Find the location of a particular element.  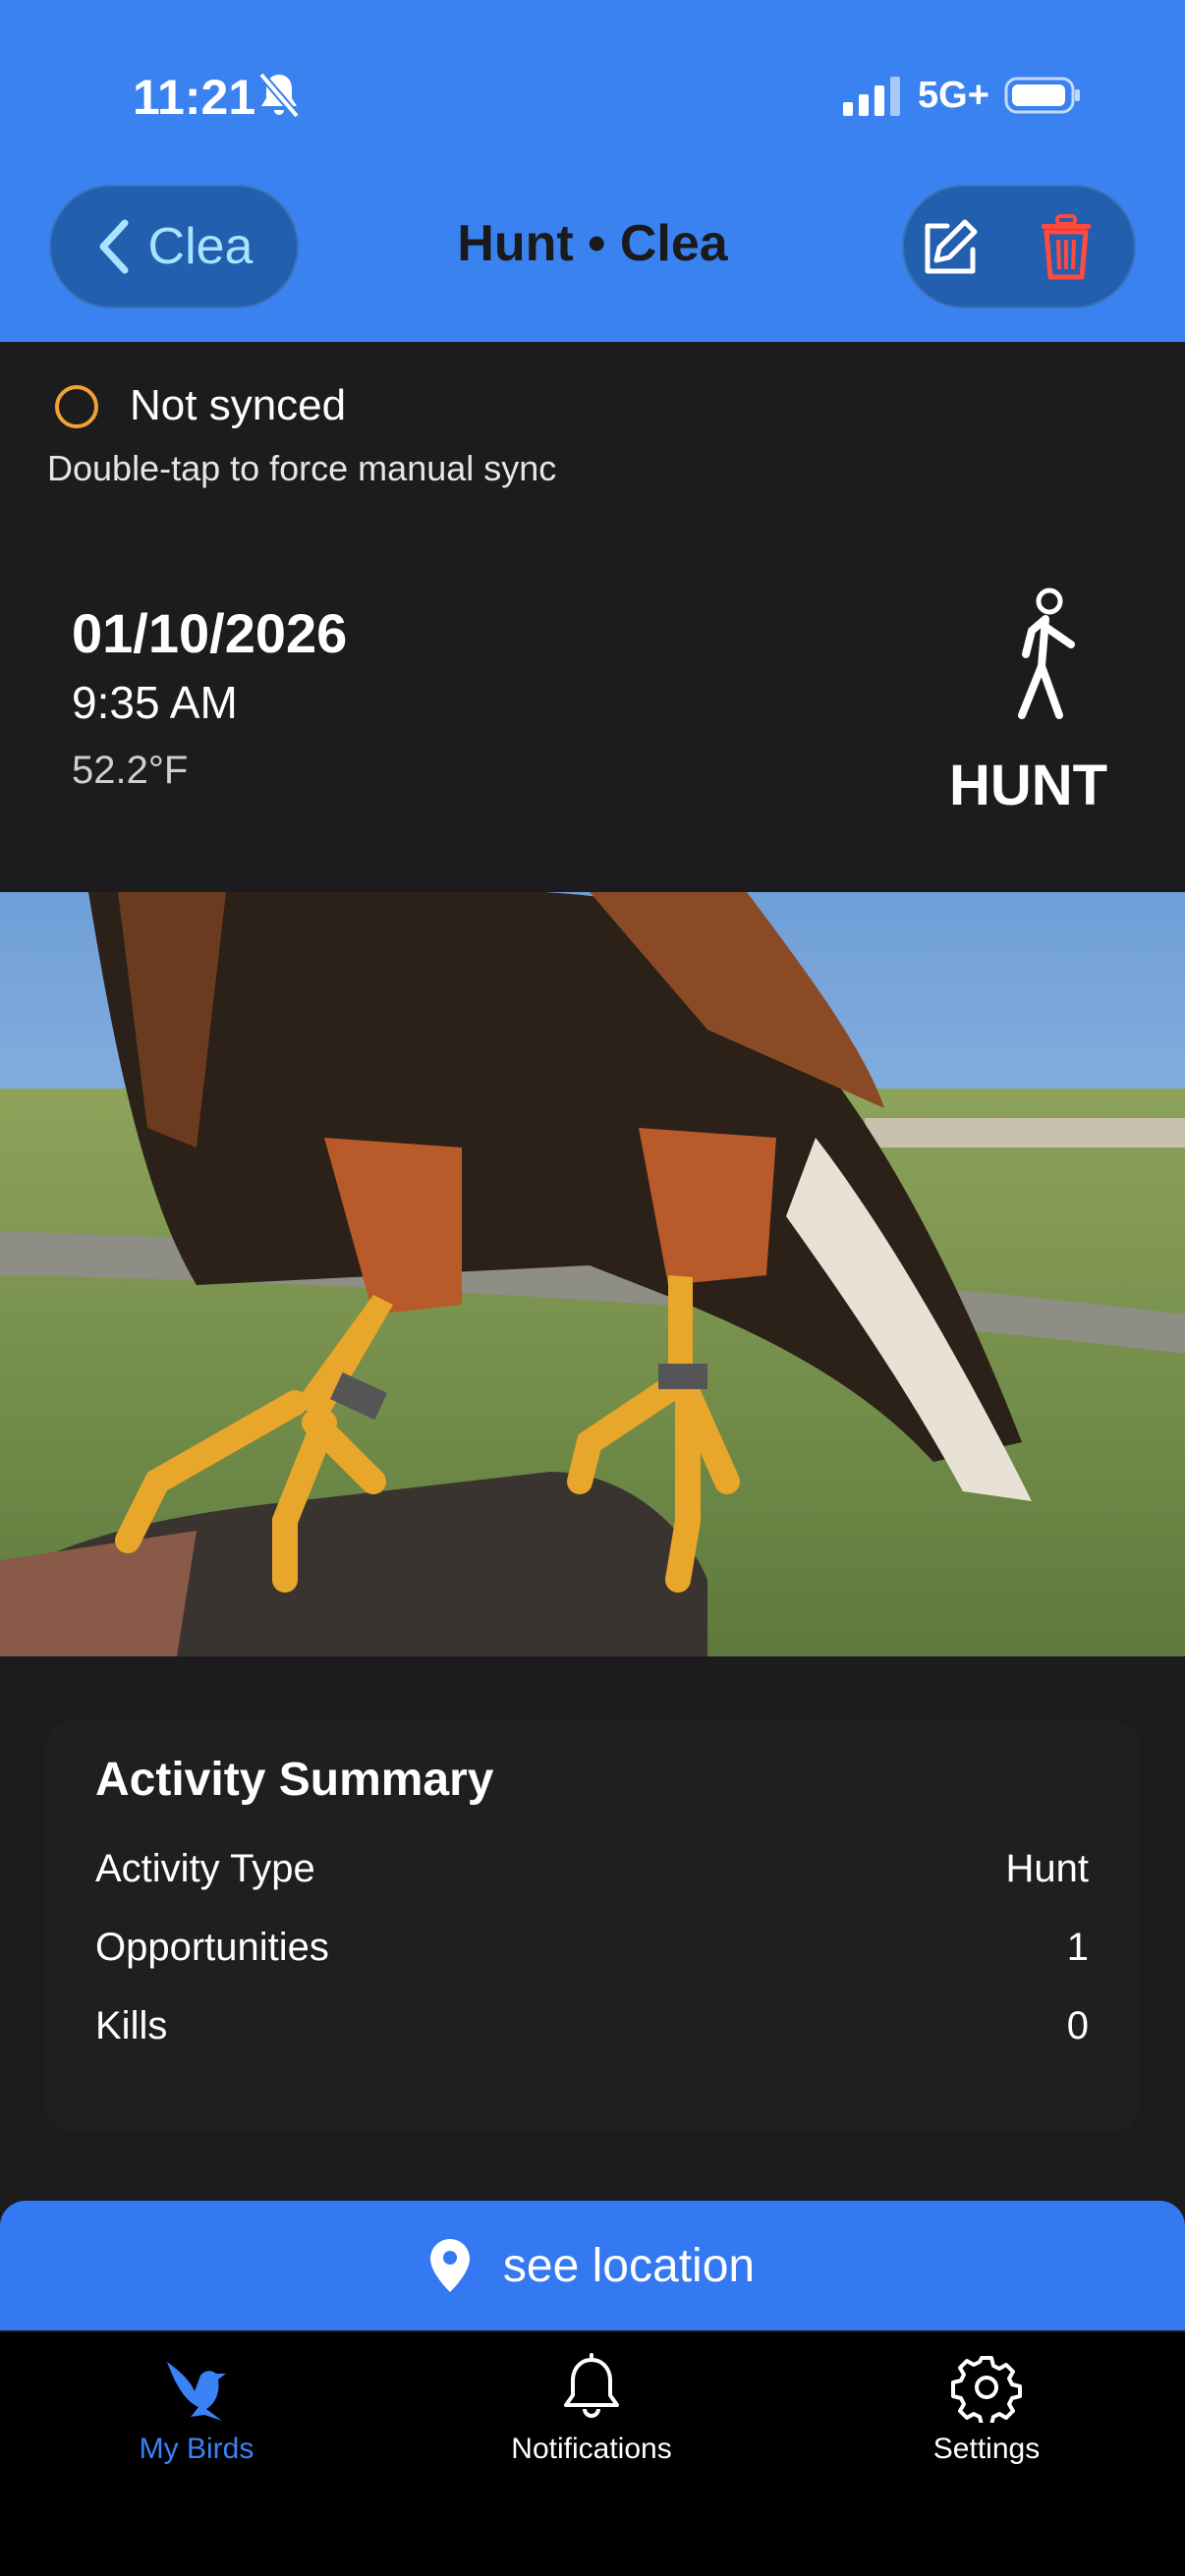

sync-hint: Double-tap to force manual sync is located at coordinates (302, 468).